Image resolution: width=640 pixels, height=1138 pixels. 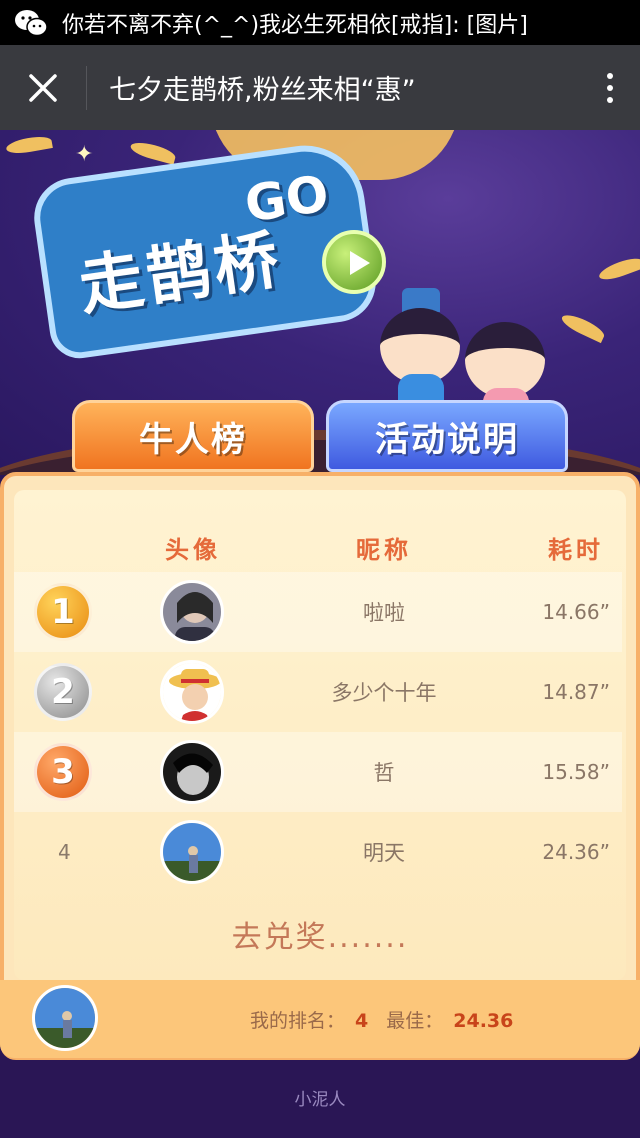 I want to click on table-row: 2 多少个十年 14.87”, so click(x=318, y=692).